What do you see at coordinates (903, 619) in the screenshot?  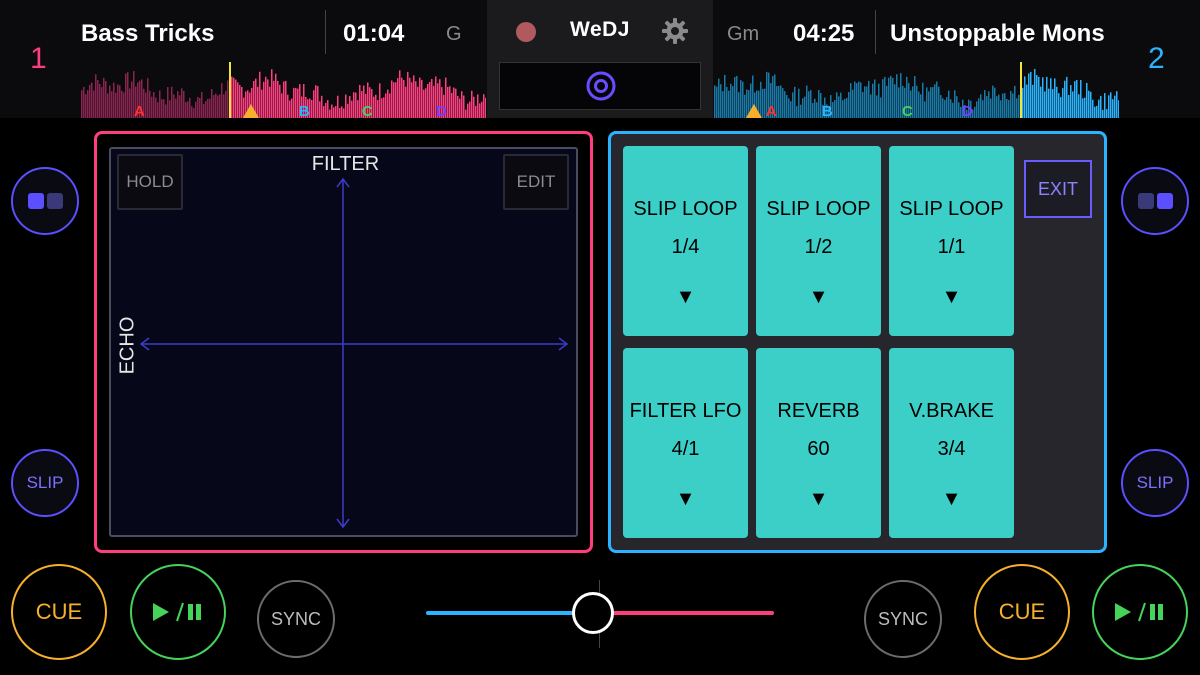 I see `deck2-sync-button: SYNC` at bounding box center [903, 619].